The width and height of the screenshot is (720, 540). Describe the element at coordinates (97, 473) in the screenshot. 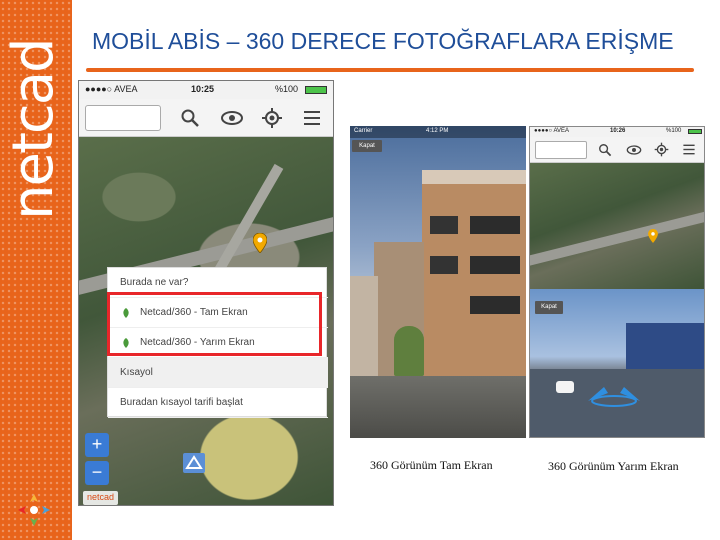

I see `zoom-out-button: −` at that location.